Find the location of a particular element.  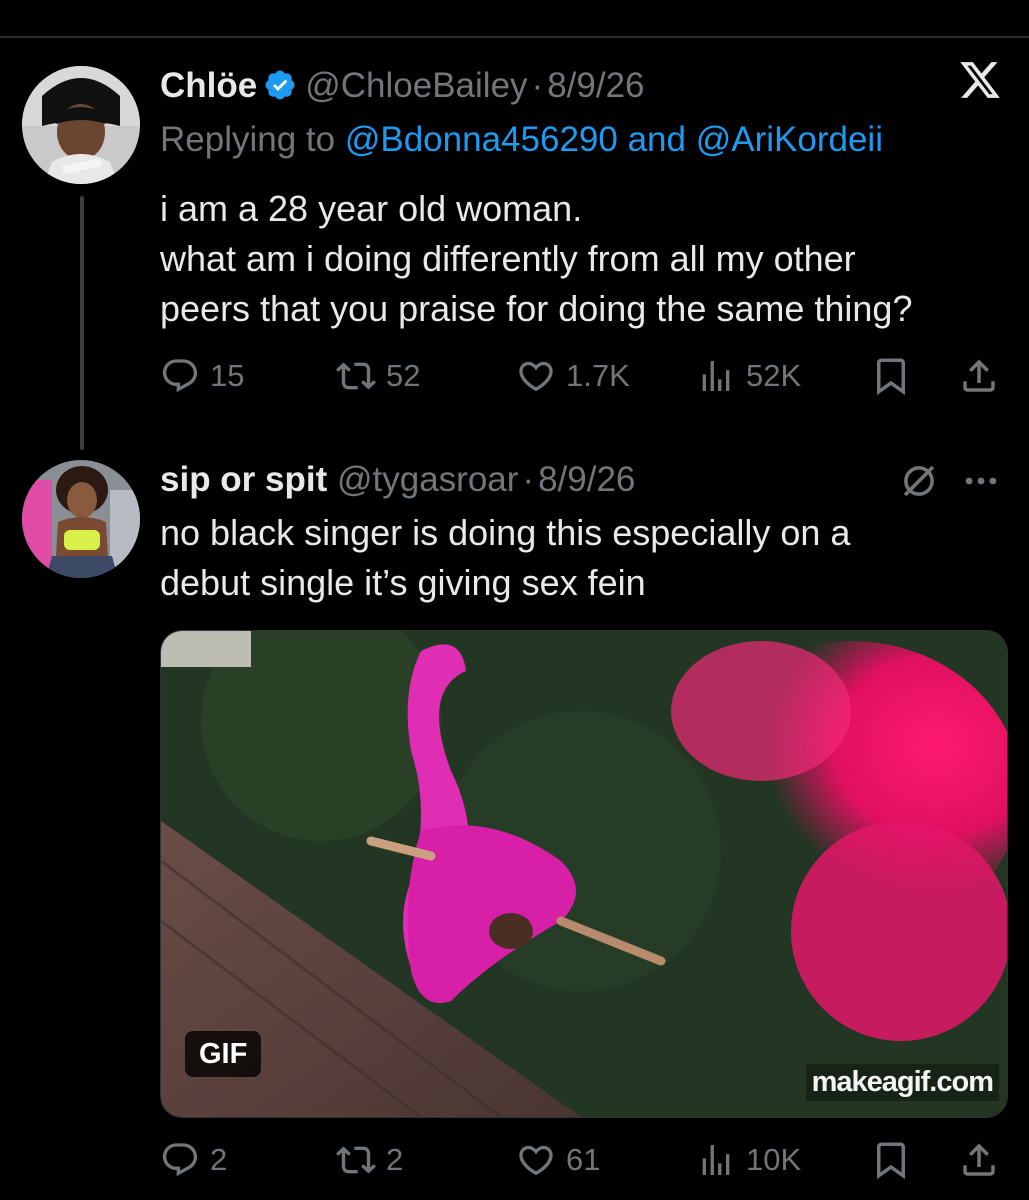

reply-count: 15 is located at coordinates (227, 375).